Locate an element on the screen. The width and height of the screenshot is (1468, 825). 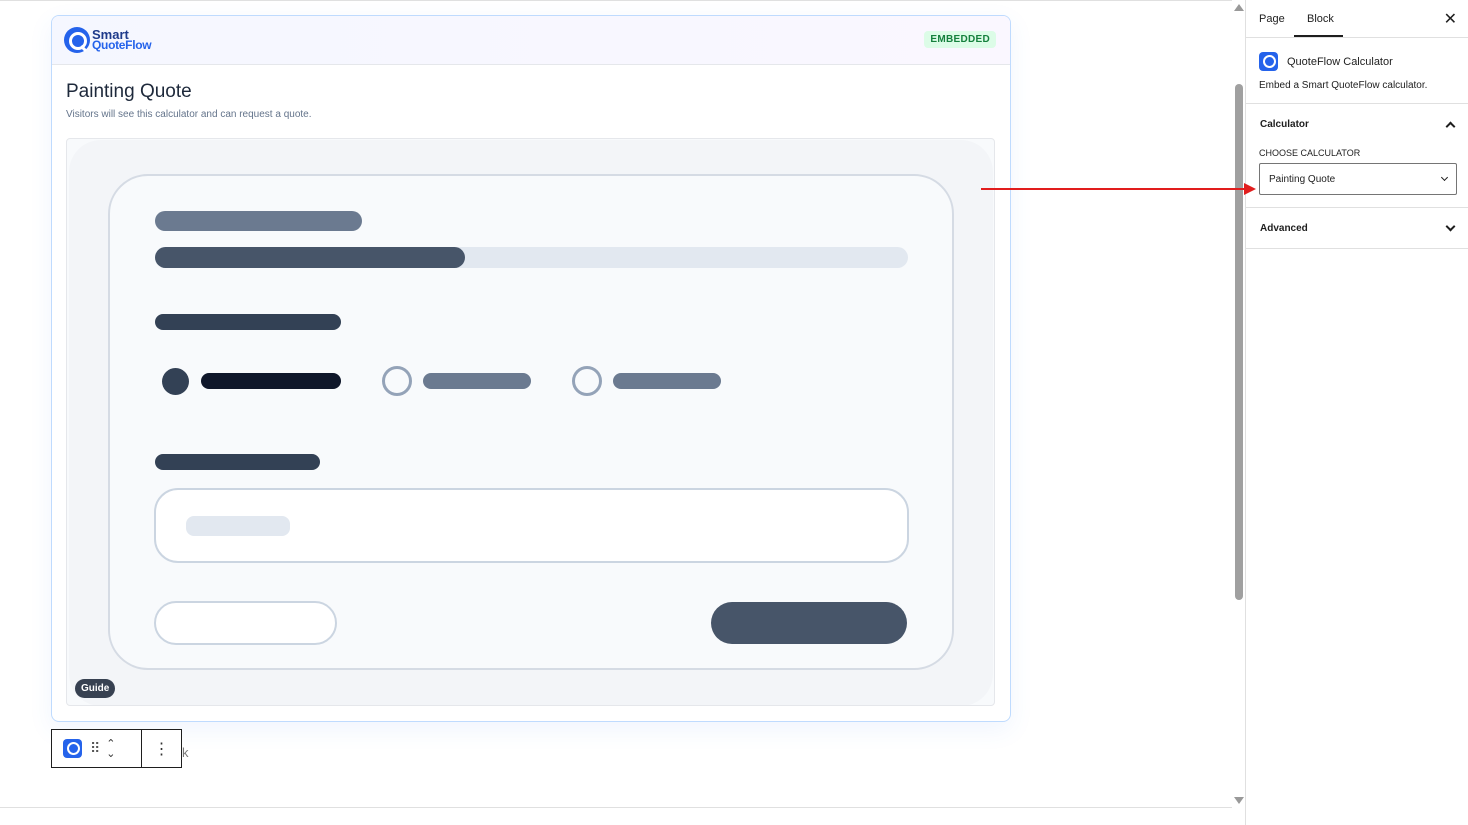
smart-quoteflow-logo: Smart QuoteFlow is located at coordinates (108, 40).